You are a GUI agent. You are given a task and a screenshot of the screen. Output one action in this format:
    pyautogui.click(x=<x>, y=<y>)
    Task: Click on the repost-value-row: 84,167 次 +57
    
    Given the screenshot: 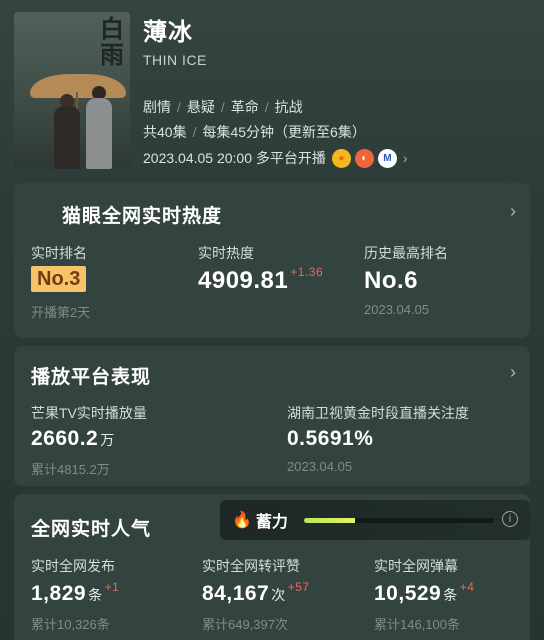 What is the action you would take?
    pyautogui.click(x=256, y=593)
    